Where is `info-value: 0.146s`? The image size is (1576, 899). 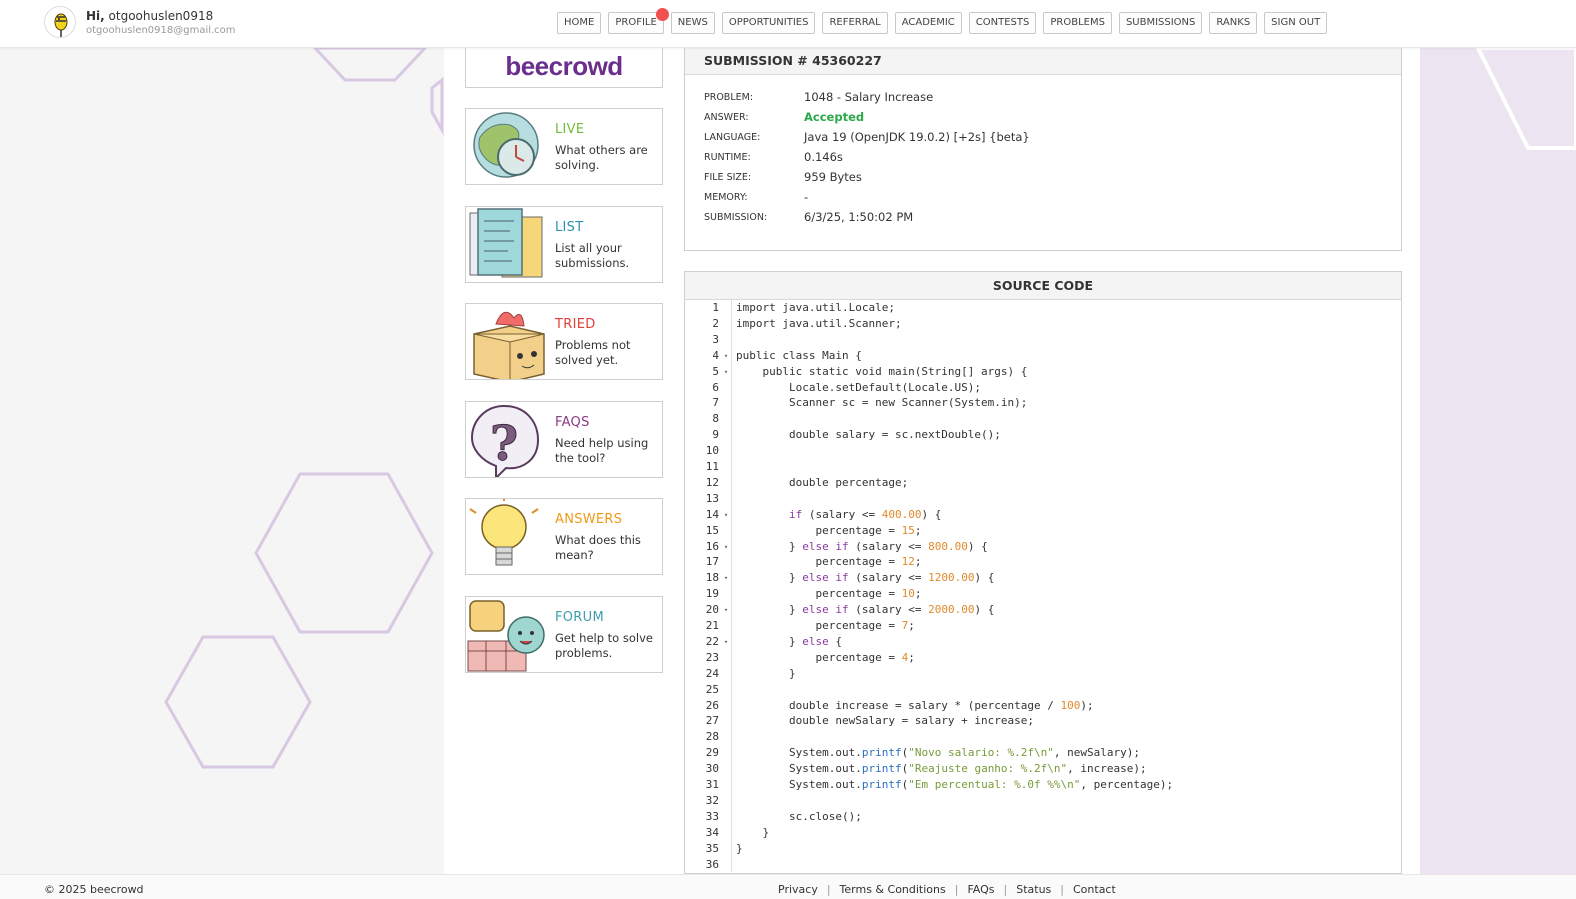
info-value: 0.146s is located at coordinates (823, 157).